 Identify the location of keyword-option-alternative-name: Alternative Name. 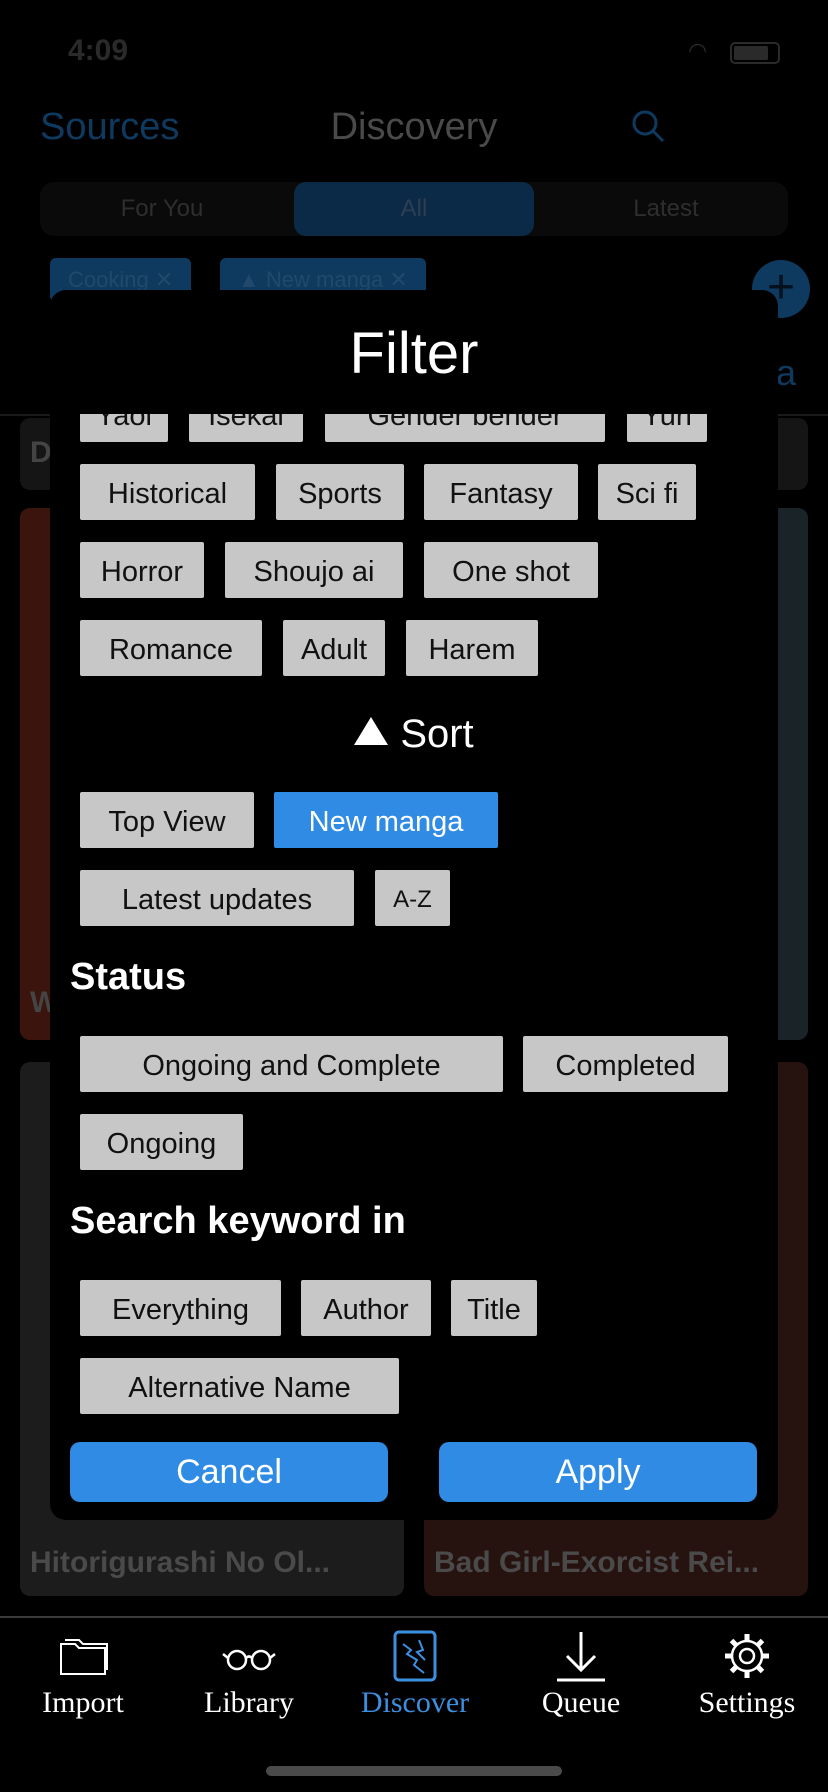
(239, 1386).